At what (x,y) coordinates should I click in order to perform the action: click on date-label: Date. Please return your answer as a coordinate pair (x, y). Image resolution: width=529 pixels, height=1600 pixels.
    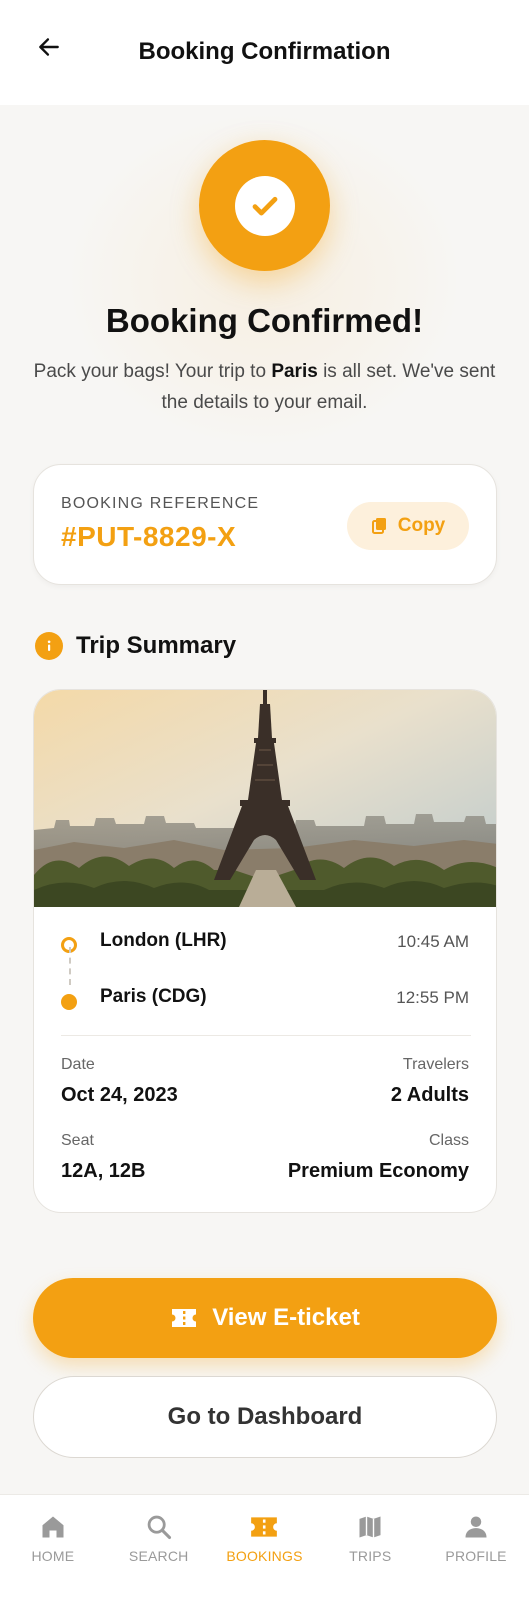
    Looking at the image, I should click on (78, 1064).